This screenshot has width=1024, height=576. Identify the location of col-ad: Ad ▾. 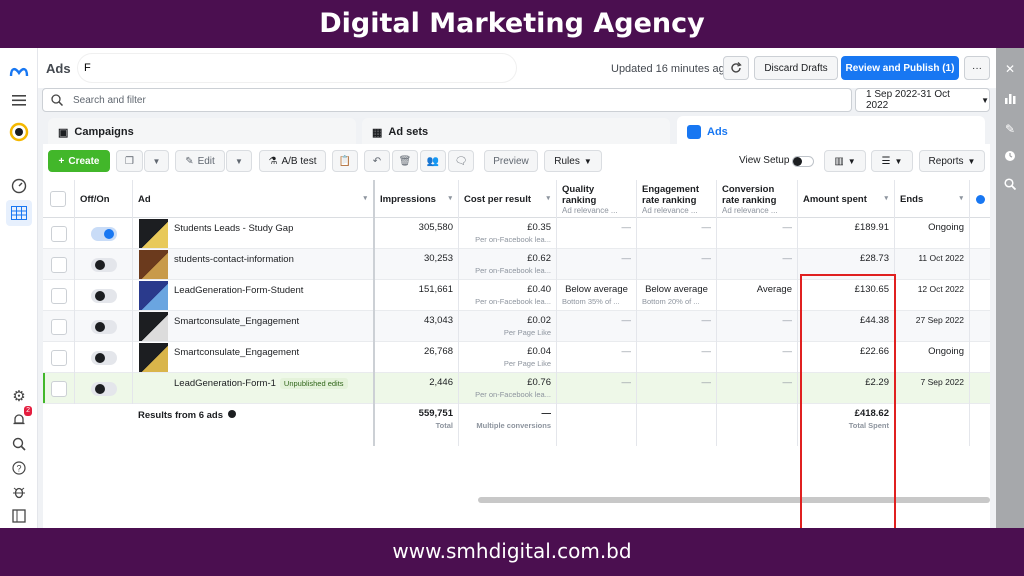
(254, 199).